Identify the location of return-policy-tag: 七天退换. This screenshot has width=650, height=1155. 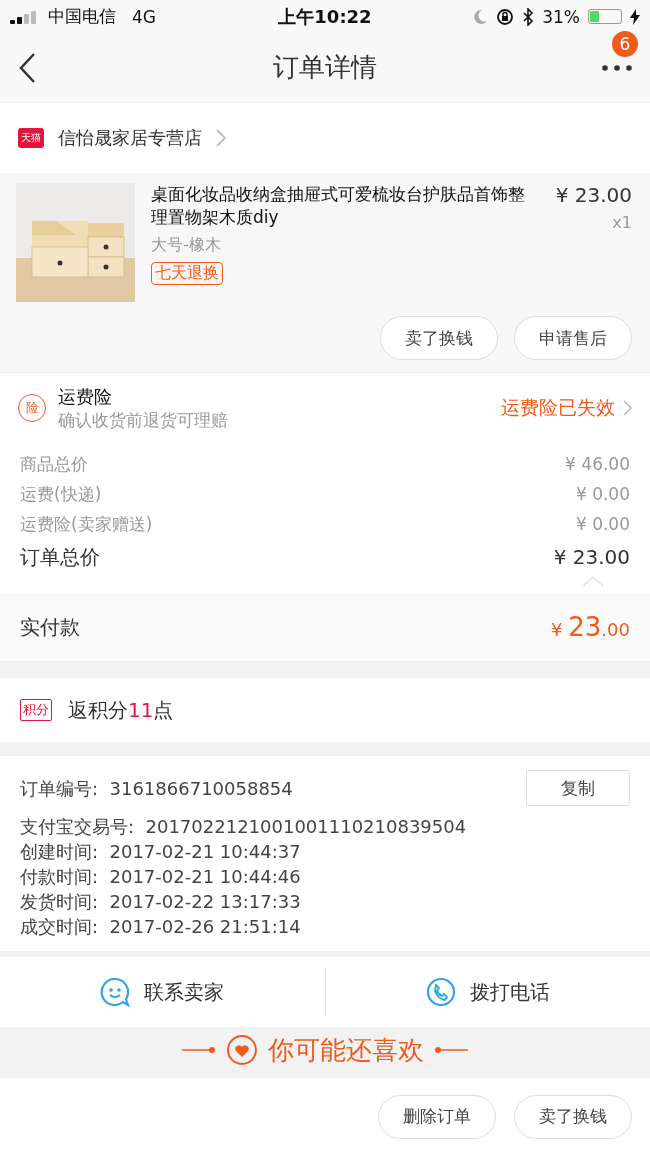
(187, 273).